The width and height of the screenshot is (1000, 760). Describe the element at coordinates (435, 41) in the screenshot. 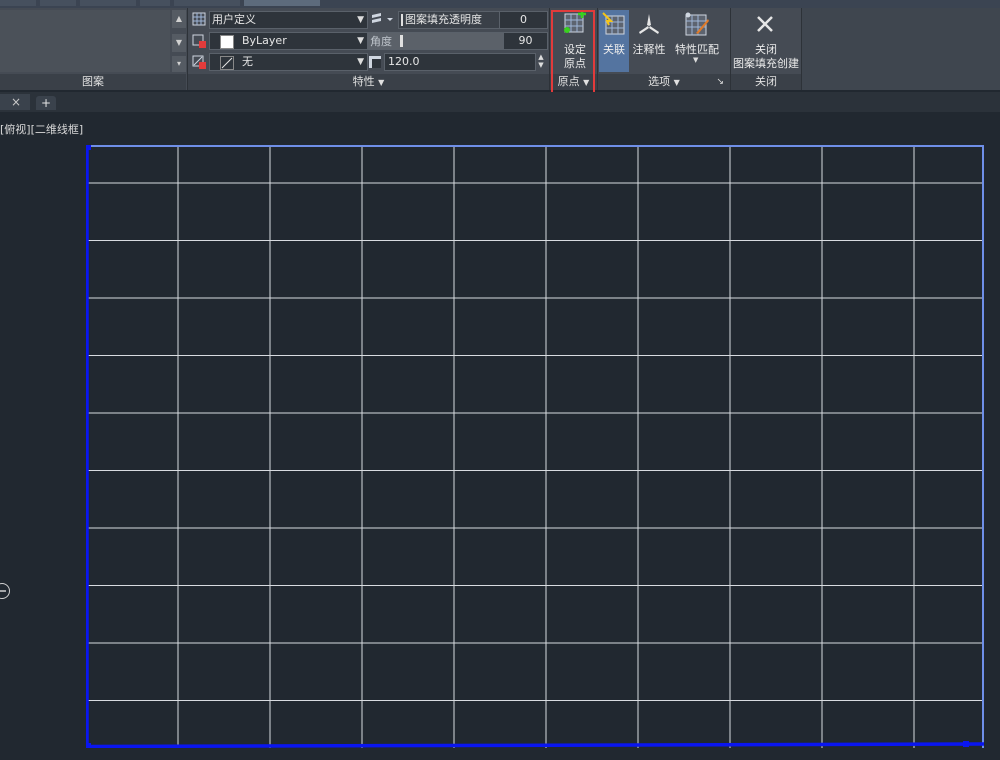

I see `angle-slider: 角度` at that location.